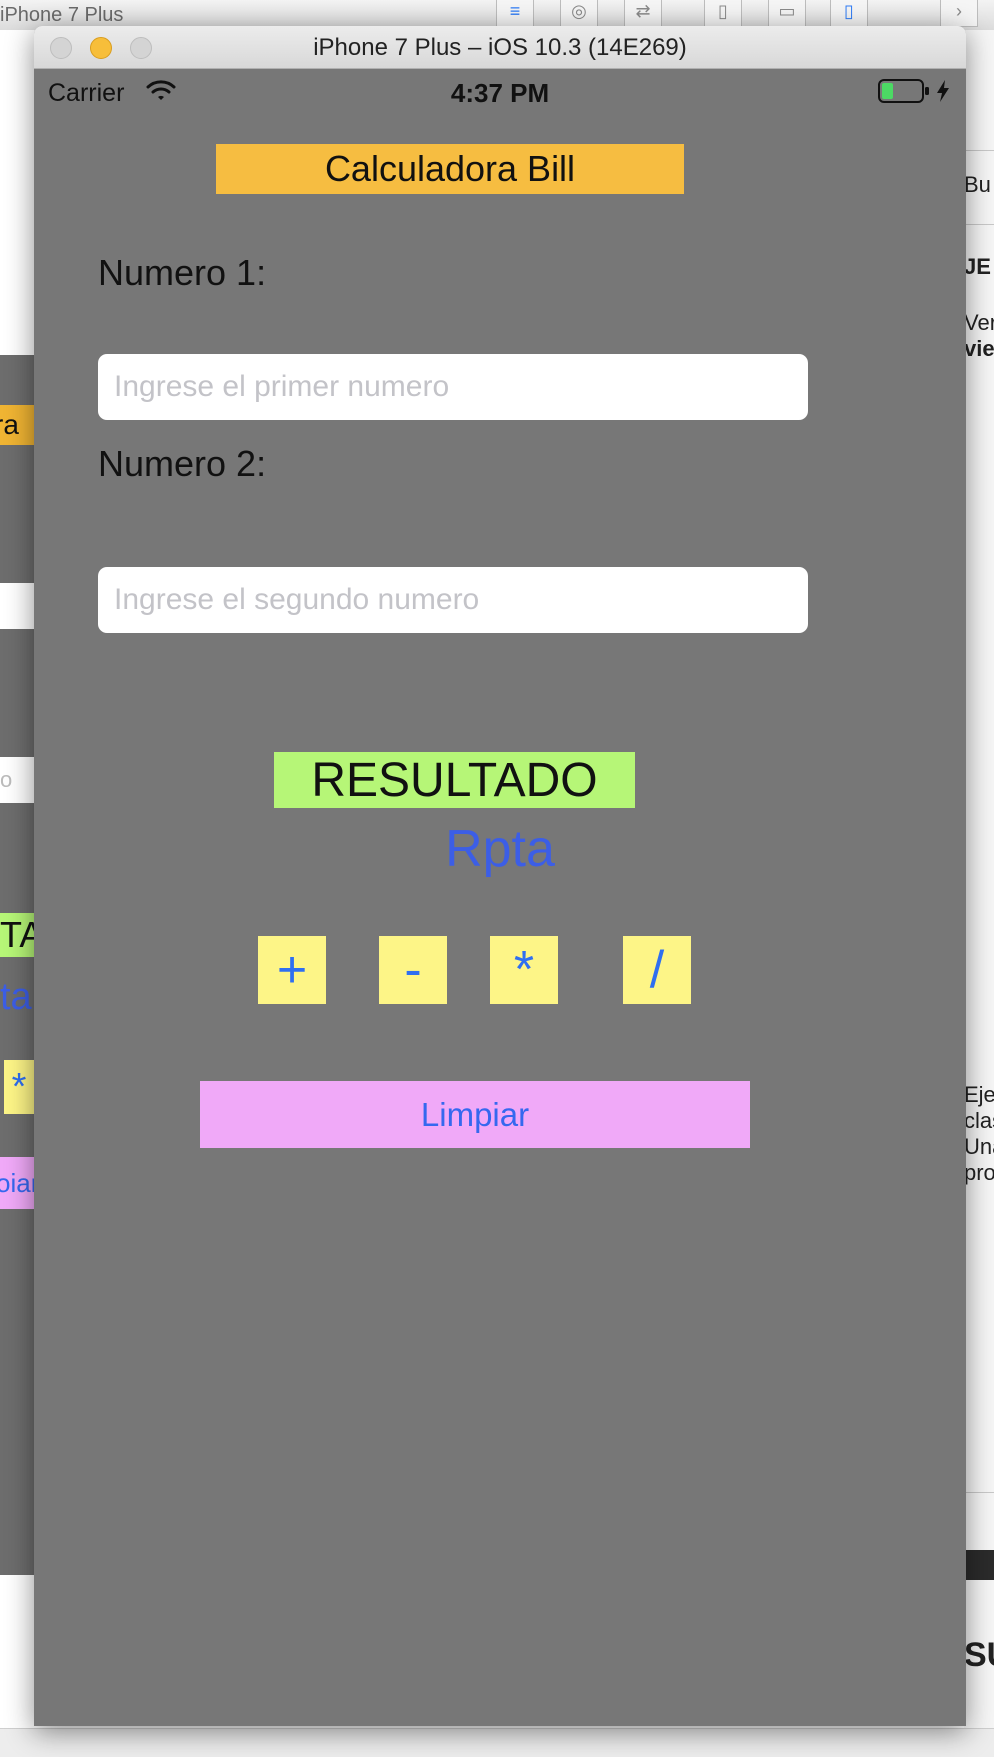 The height and width of the screenshot is (1757, 994). I want to click on number-1-label: Numero 1:, so click(182, 272).